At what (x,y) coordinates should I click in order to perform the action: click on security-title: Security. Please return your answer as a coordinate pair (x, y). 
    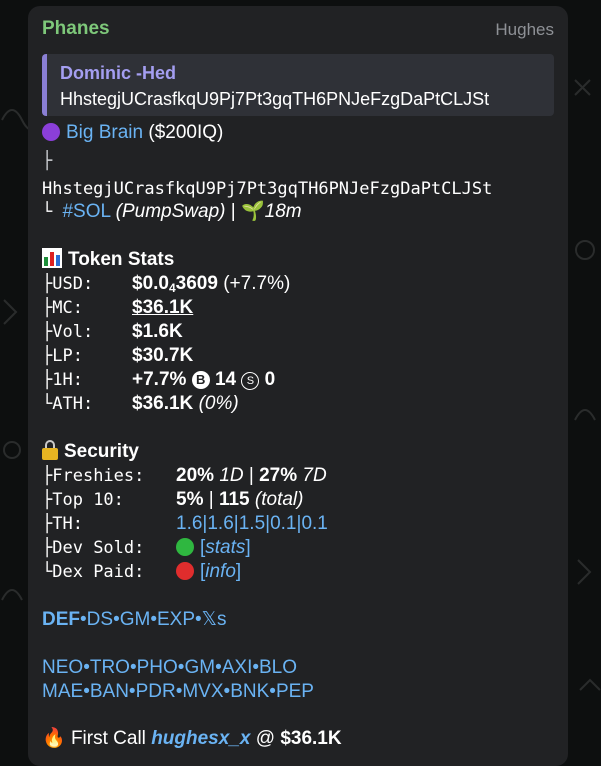
    Looking at the image, I should click on (101, 451).